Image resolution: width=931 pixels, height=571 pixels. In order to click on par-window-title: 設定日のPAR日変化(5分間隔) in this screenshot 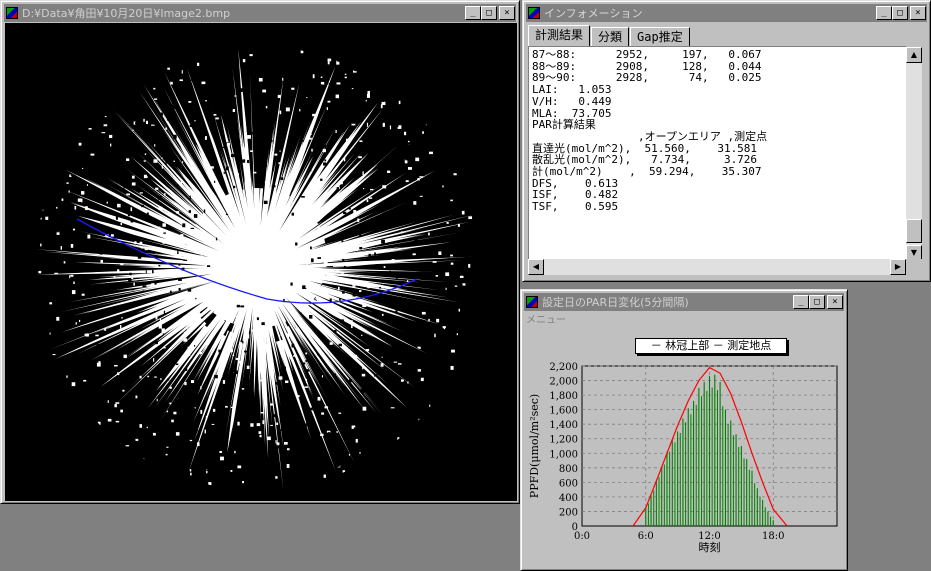, I will do `click(615, 302)`.